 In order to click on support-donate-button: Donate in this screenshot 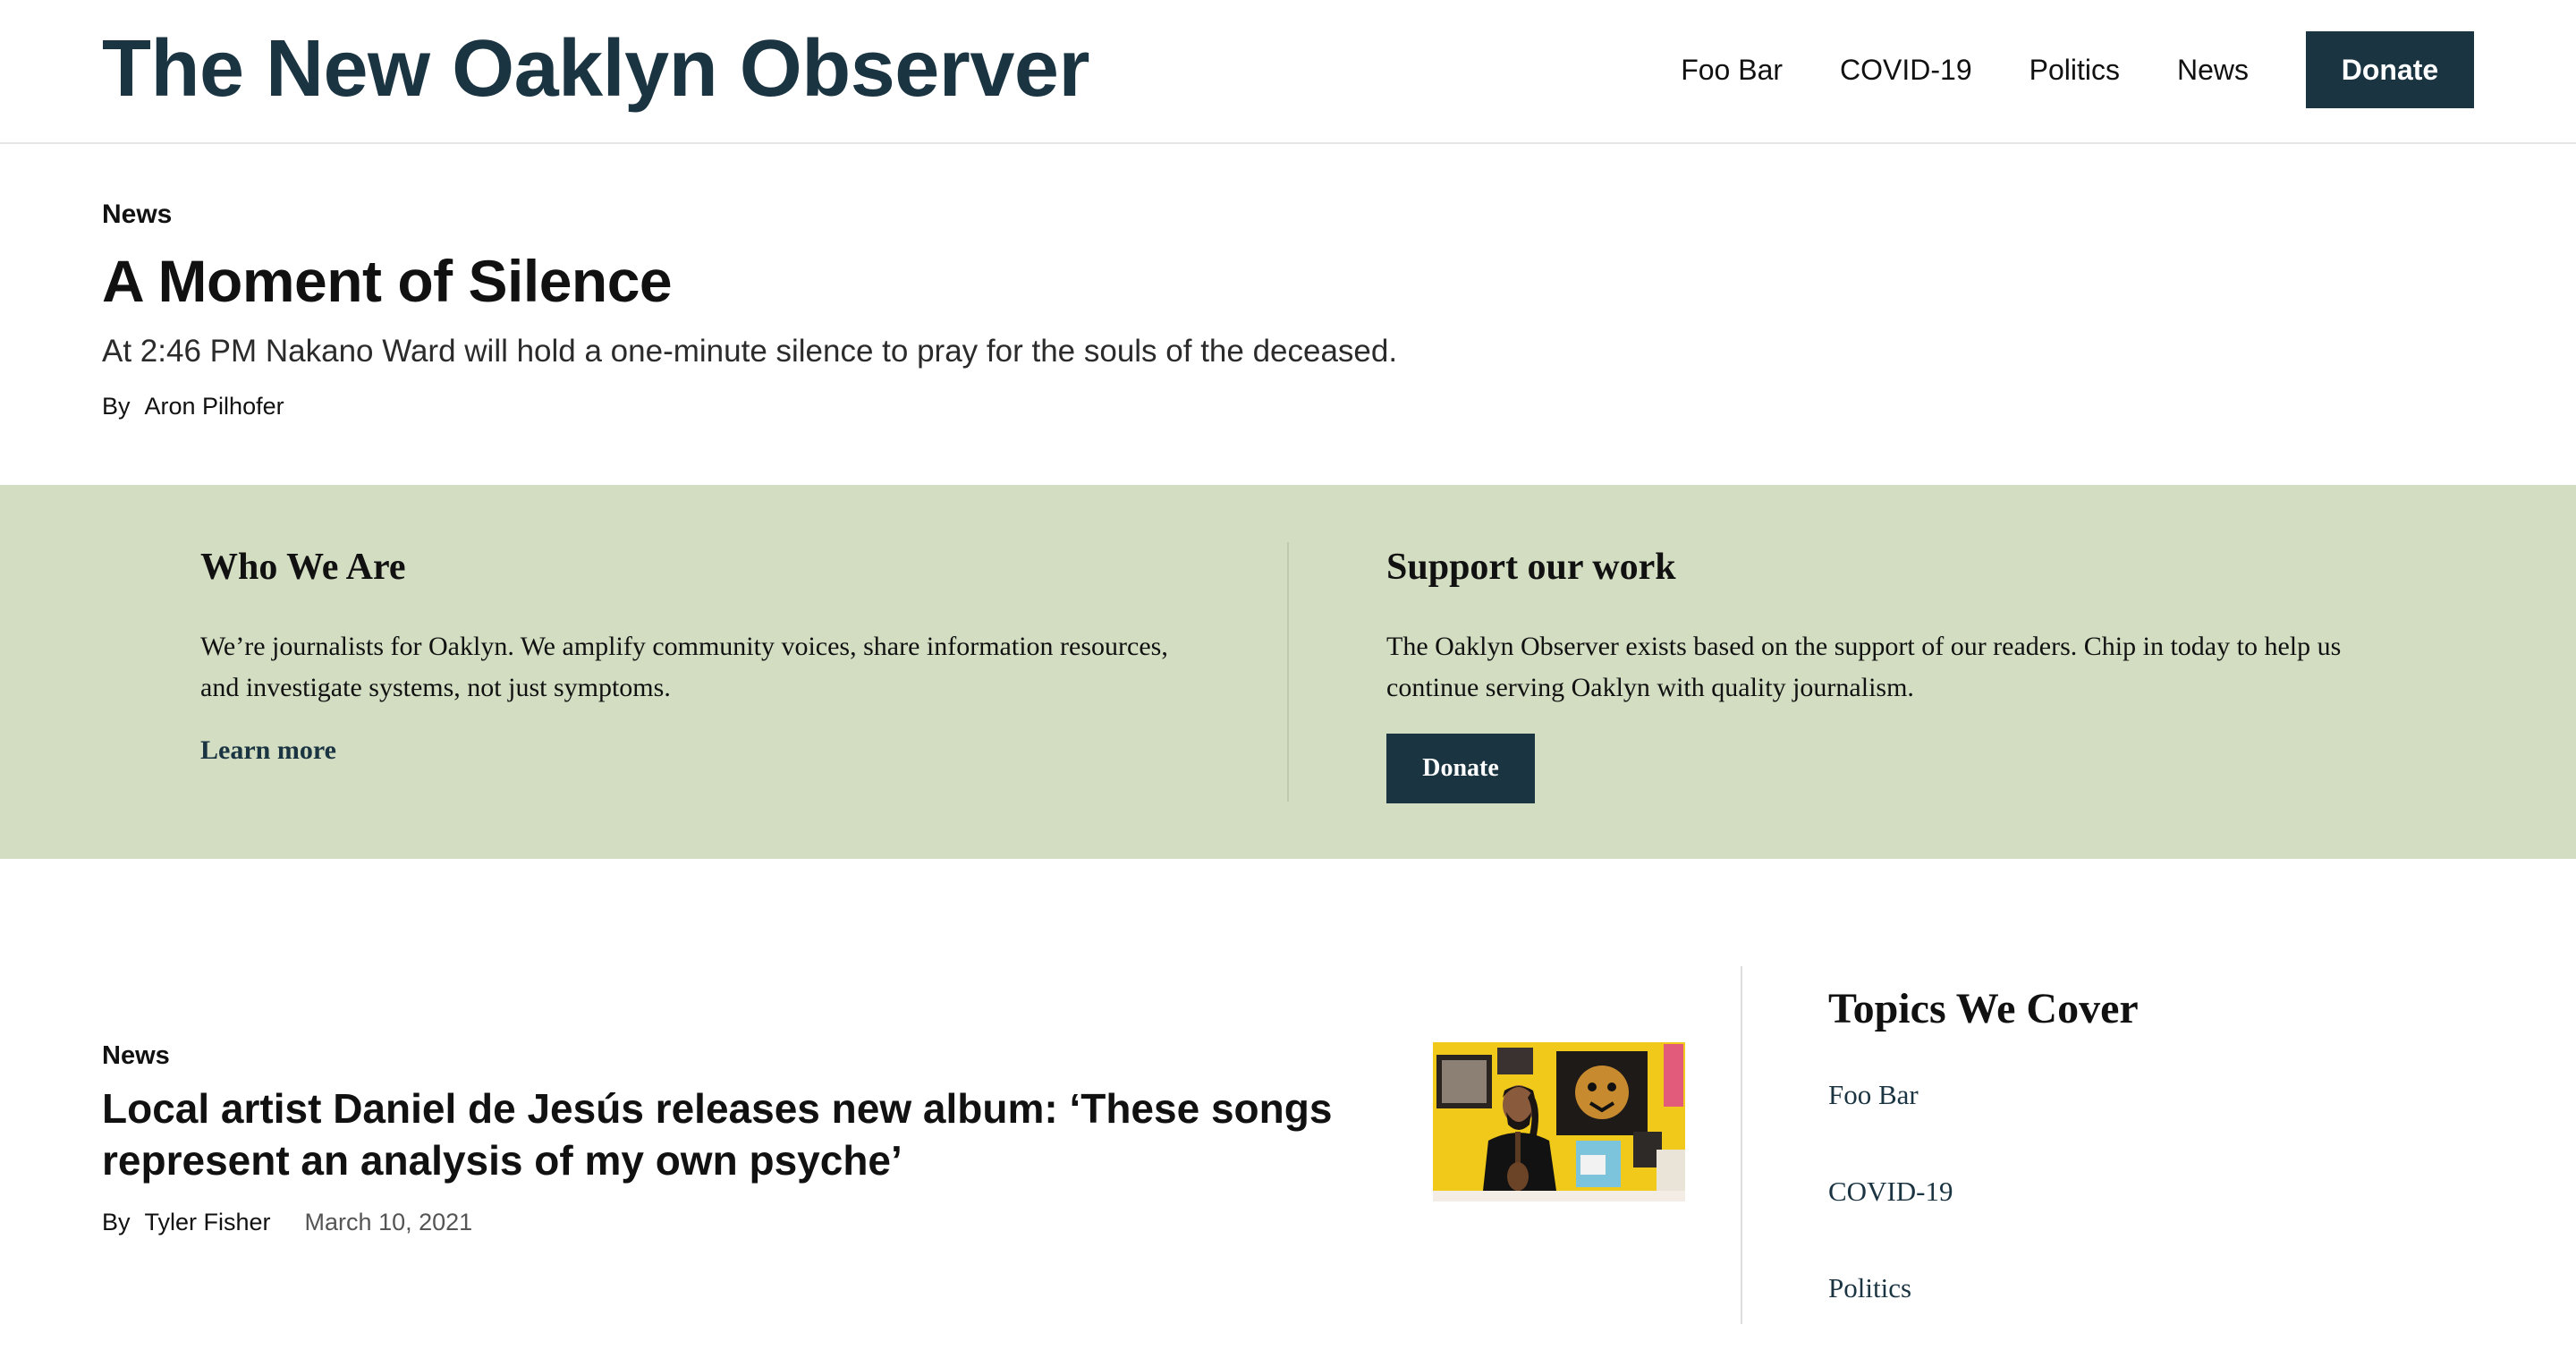, I will do `click(1460, 768)`.